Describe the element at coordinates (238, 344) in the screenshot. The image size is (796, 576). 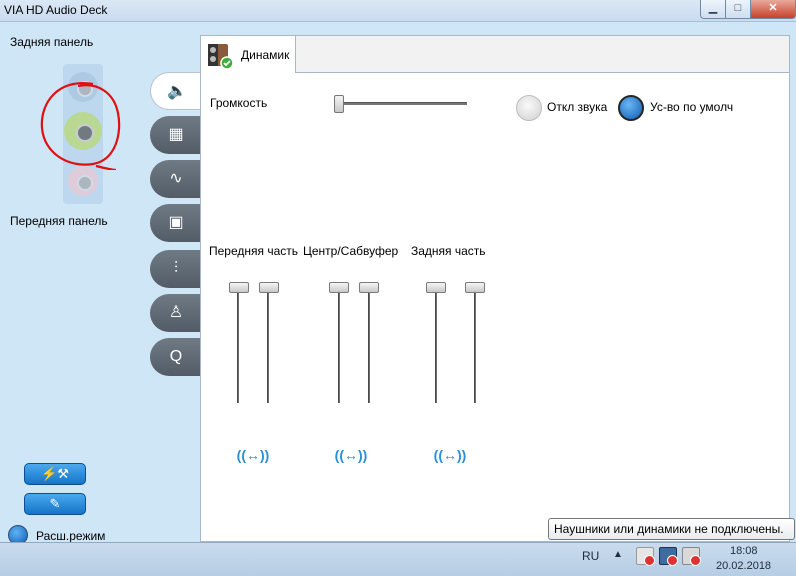
I see `front-left-slider-track` at that location.